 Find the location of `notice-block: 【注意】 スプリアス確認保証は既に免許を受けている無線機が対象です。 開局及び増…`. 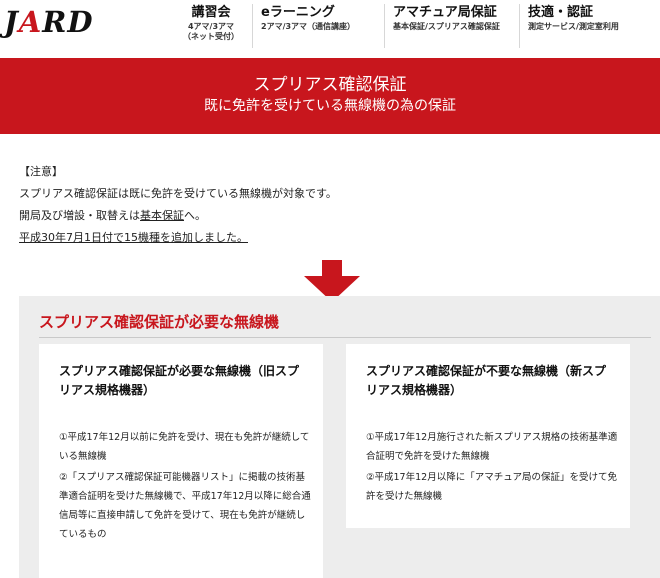

notice-block: 【注意】 スプリアス確認保証は既に免許を受けている無線機が対象です。 開局及び増… is located at coordinates (319, 205).